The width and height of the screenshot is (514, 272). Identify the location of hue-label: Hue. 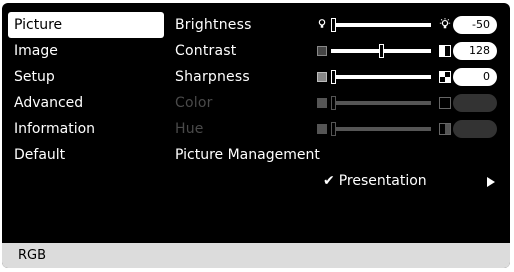
(189, 129).